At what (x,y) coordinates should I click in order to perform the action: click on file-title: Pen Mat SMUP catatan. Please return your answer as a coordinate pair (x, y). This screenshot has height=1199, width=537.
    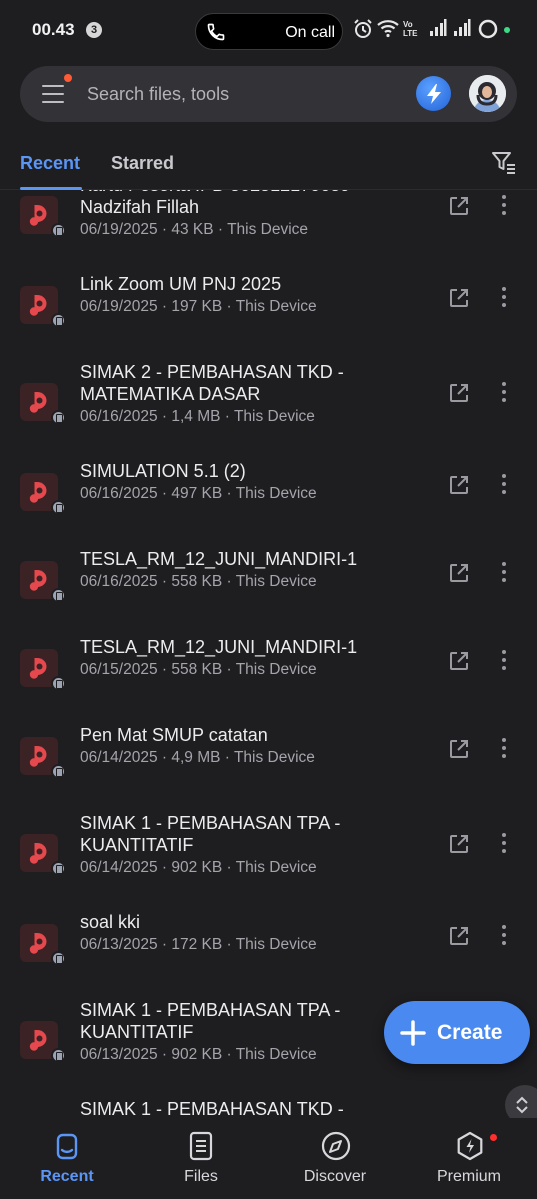
    Looking at the image, I should click on (174, 735).